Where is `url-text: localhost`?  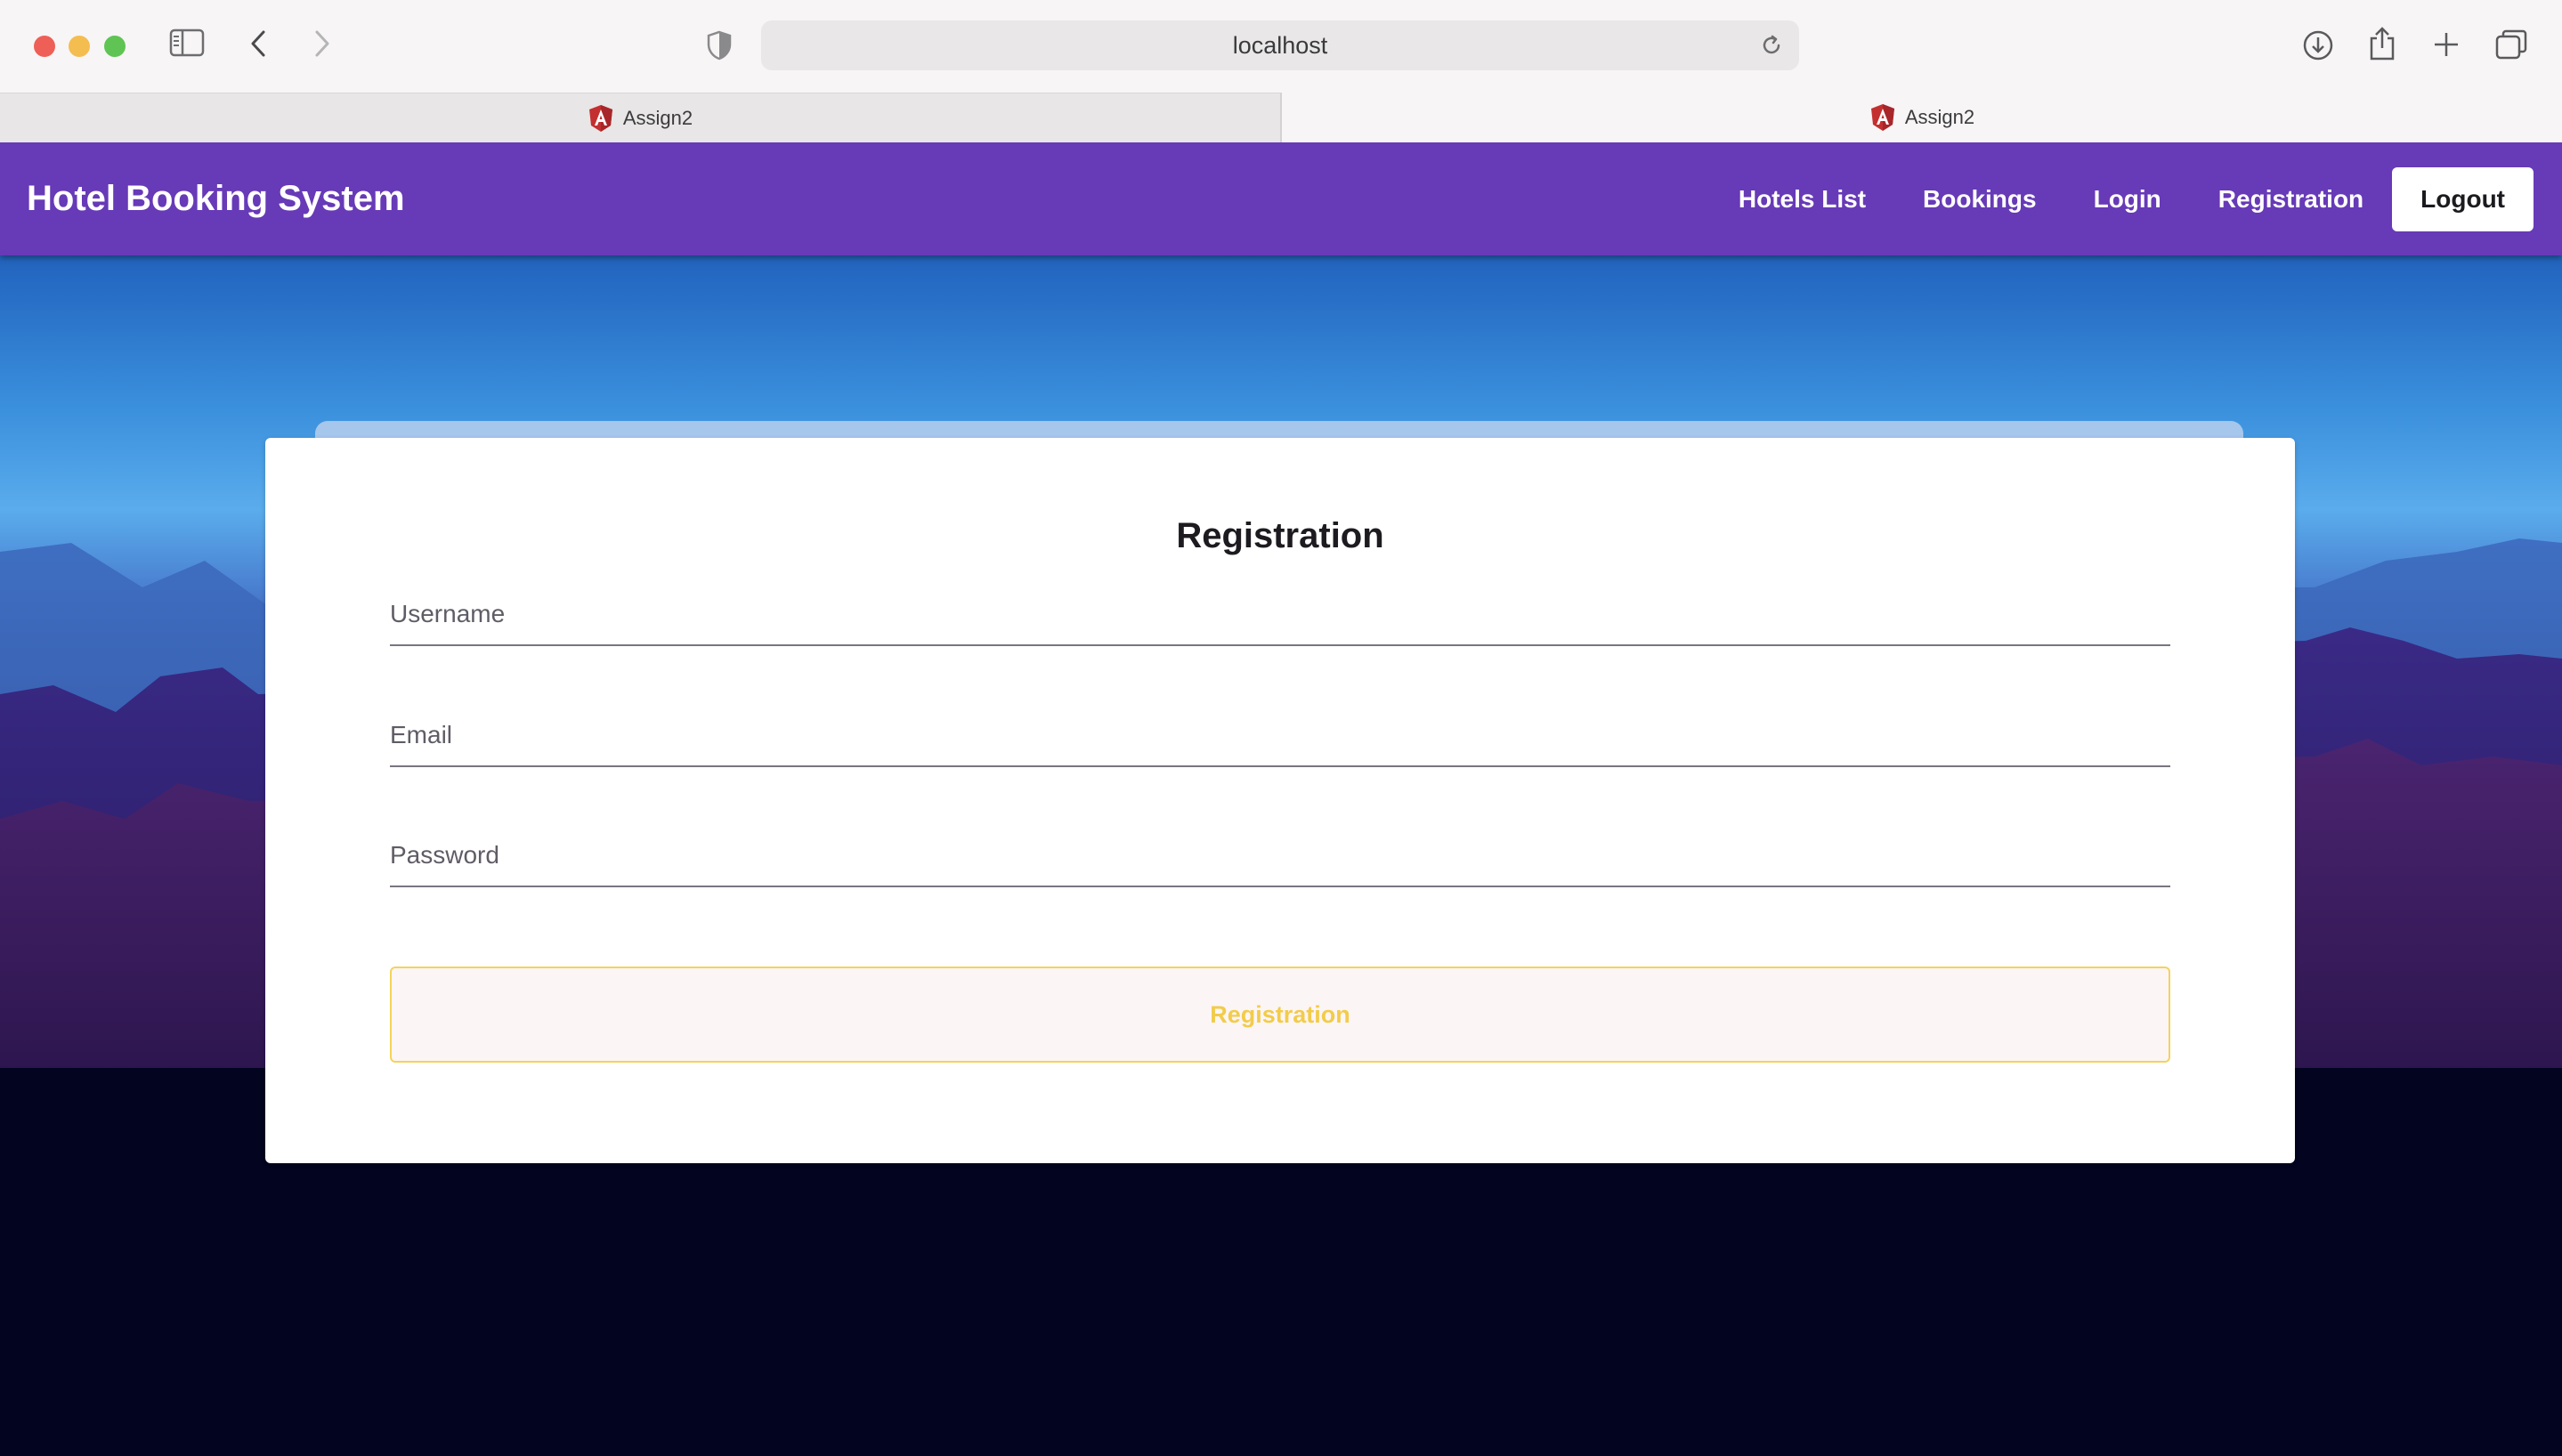
url-text: localhost is located at coordinates (1280, 45).